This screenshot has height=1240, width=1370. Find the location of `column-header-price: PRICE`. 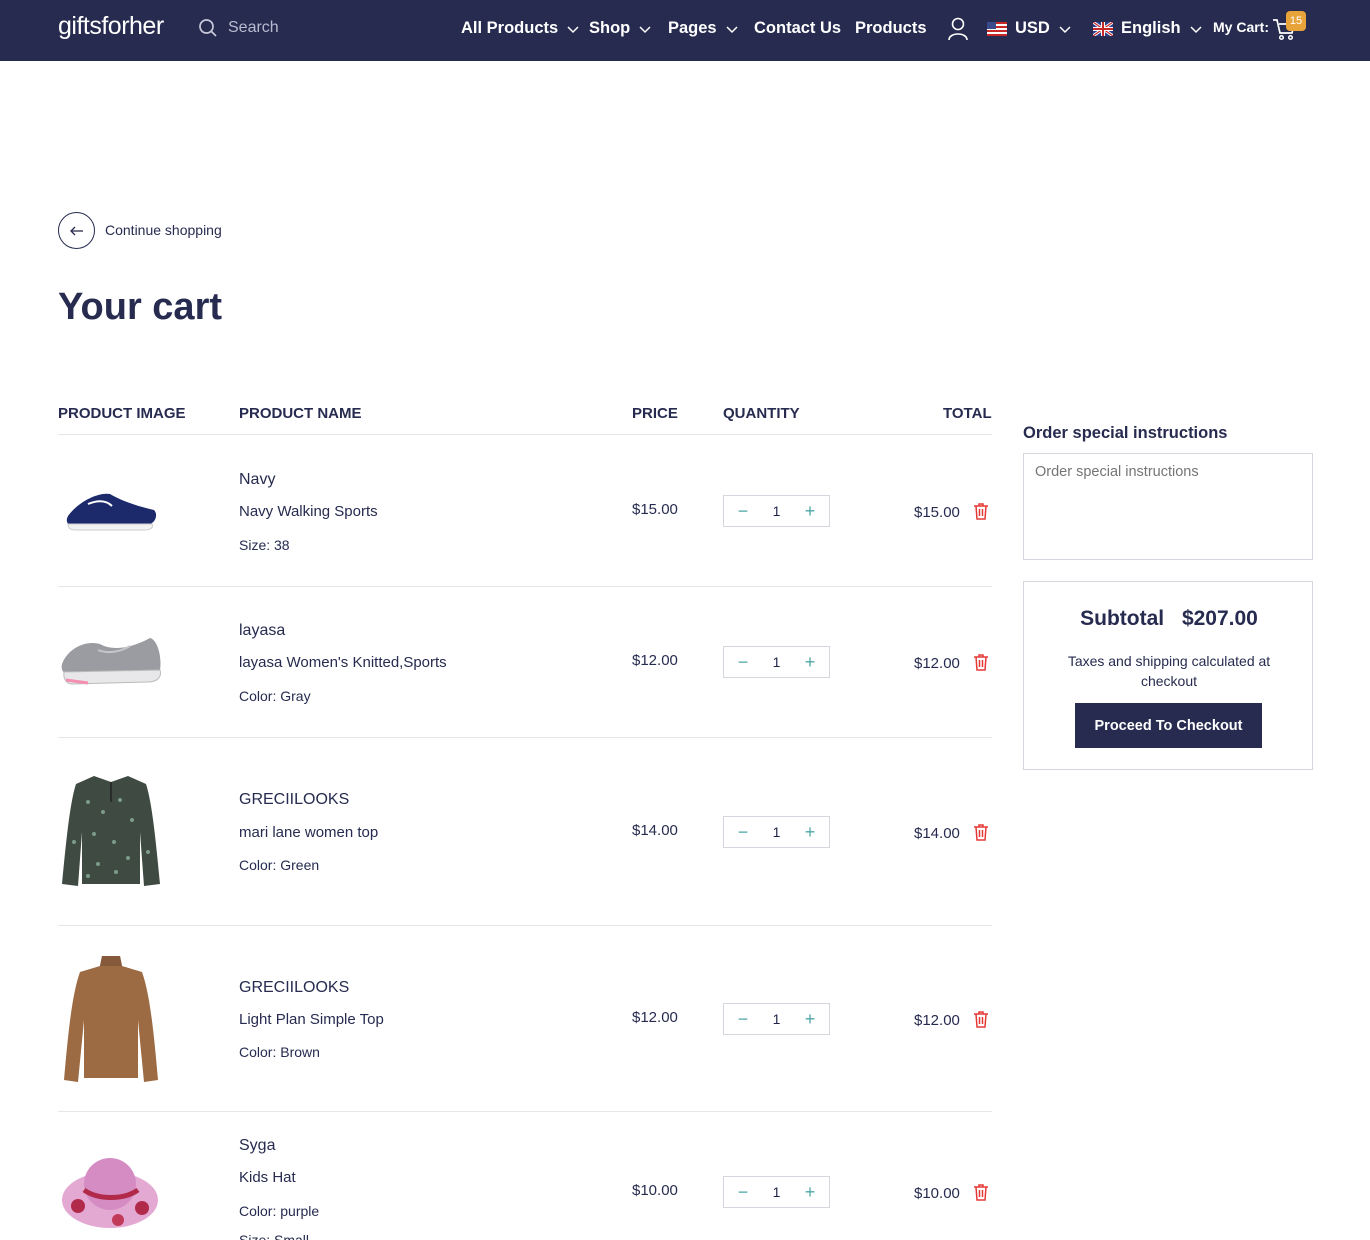

column-header-price: PRICE is located at coordinates (655, 413).